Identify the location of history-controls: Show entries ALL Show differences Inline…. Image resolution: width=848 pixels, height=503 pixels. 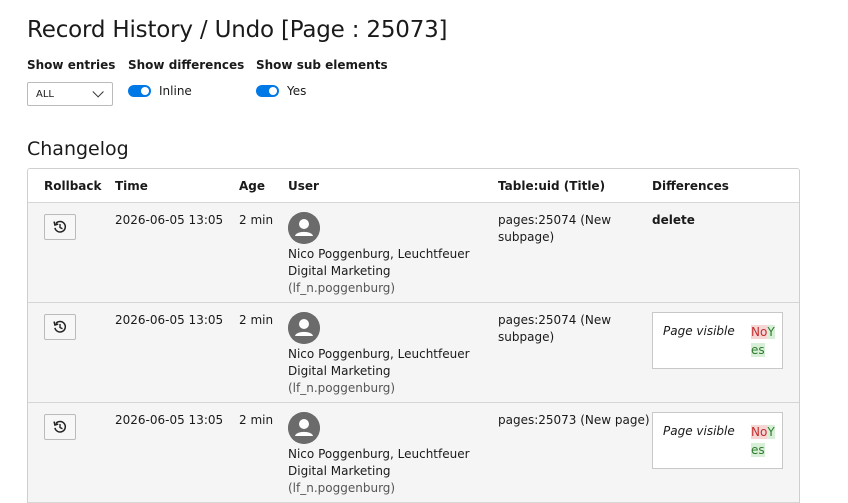
(211, 81).